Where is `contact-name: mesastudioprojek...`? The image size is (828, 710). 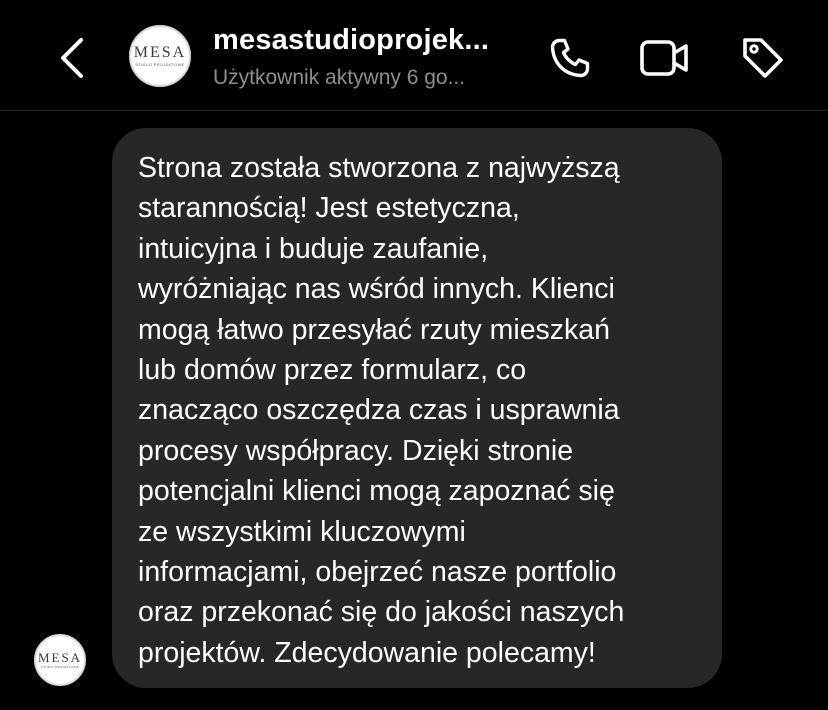
contact-name: mesastudioprojek... is located at coordinates (351, 40).